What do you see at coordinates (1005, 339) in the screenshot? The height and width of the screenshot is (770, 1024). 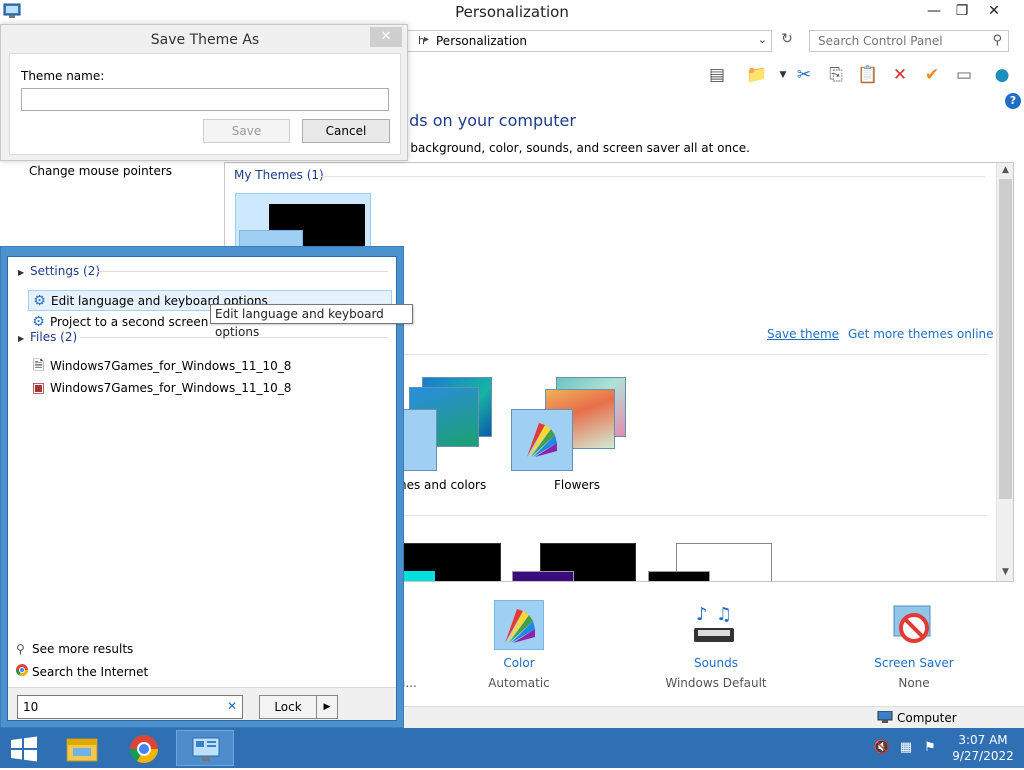 I see `scrollbar-thumb` at bounding box center [1005, 339].